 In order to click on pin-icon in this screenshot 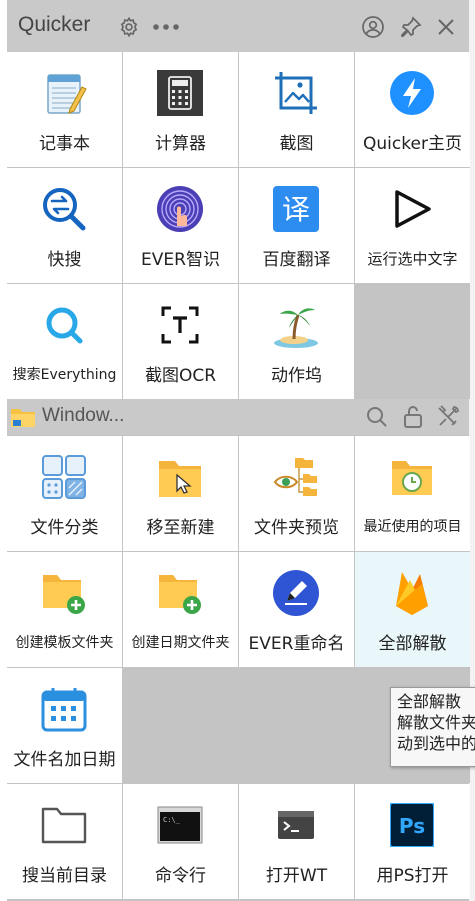, I will do `click(411, 27)`.